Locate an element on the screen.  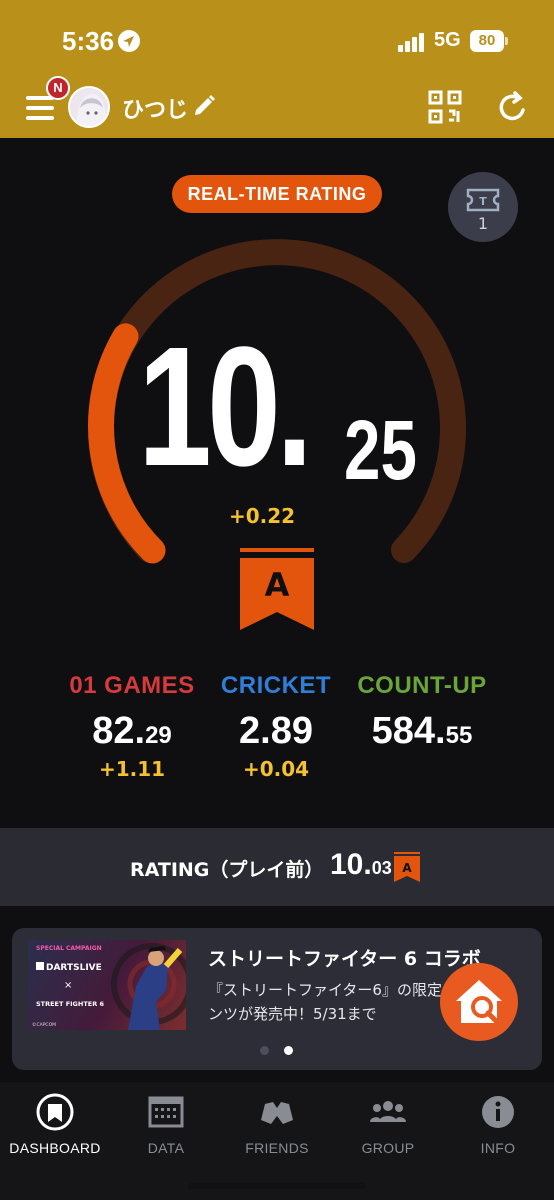
class-letter: A is located at coordinates (277, 585).